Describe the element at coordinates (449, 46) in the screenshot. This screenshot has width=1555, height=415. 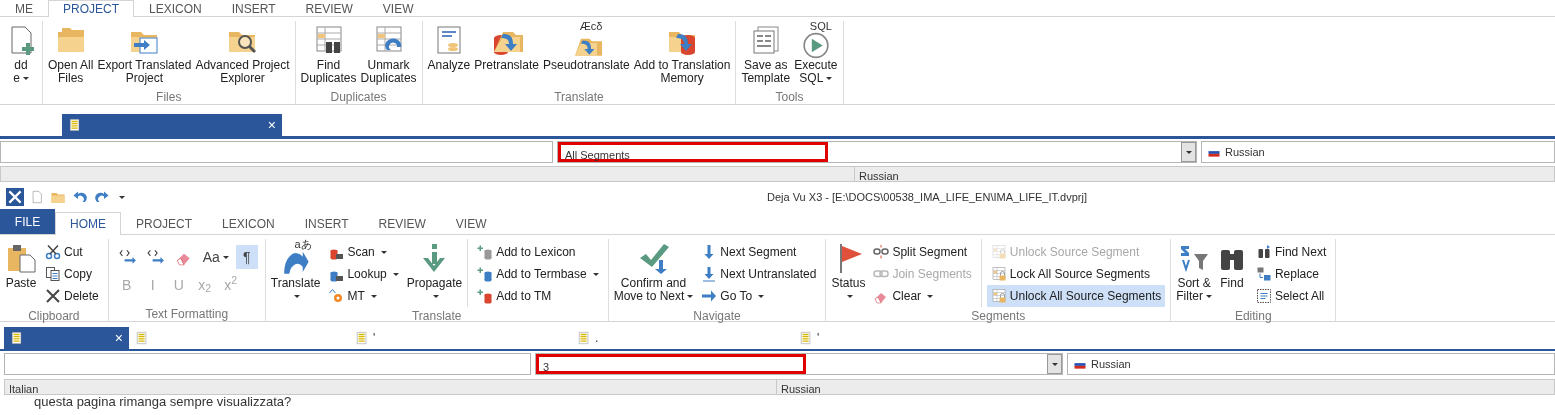
I see `ribbon-button: Analyze` at that location.